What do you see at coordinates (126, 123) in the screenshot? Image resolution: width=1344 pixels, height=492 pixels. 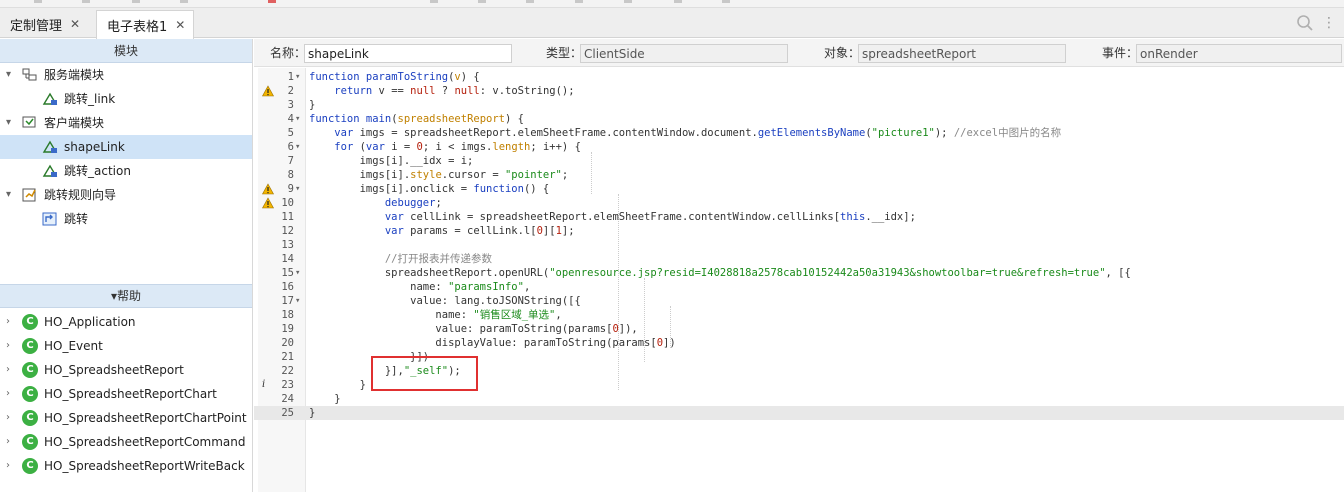 I see `tree-node-client-module: ▾ 客户端模块` at bounding box center [126, 123].